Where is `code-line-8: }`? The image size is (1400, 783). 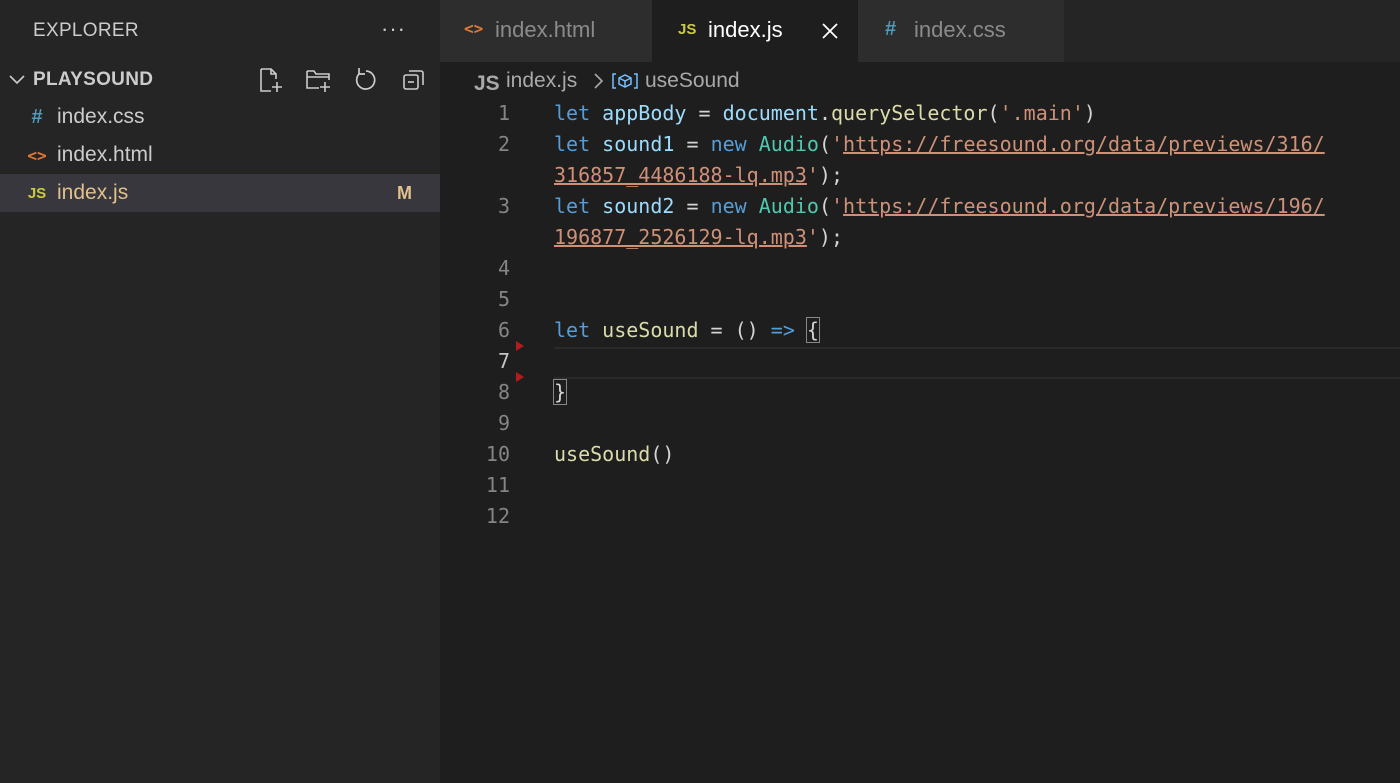
code-line-8: } is located at coordinates (560, 392).